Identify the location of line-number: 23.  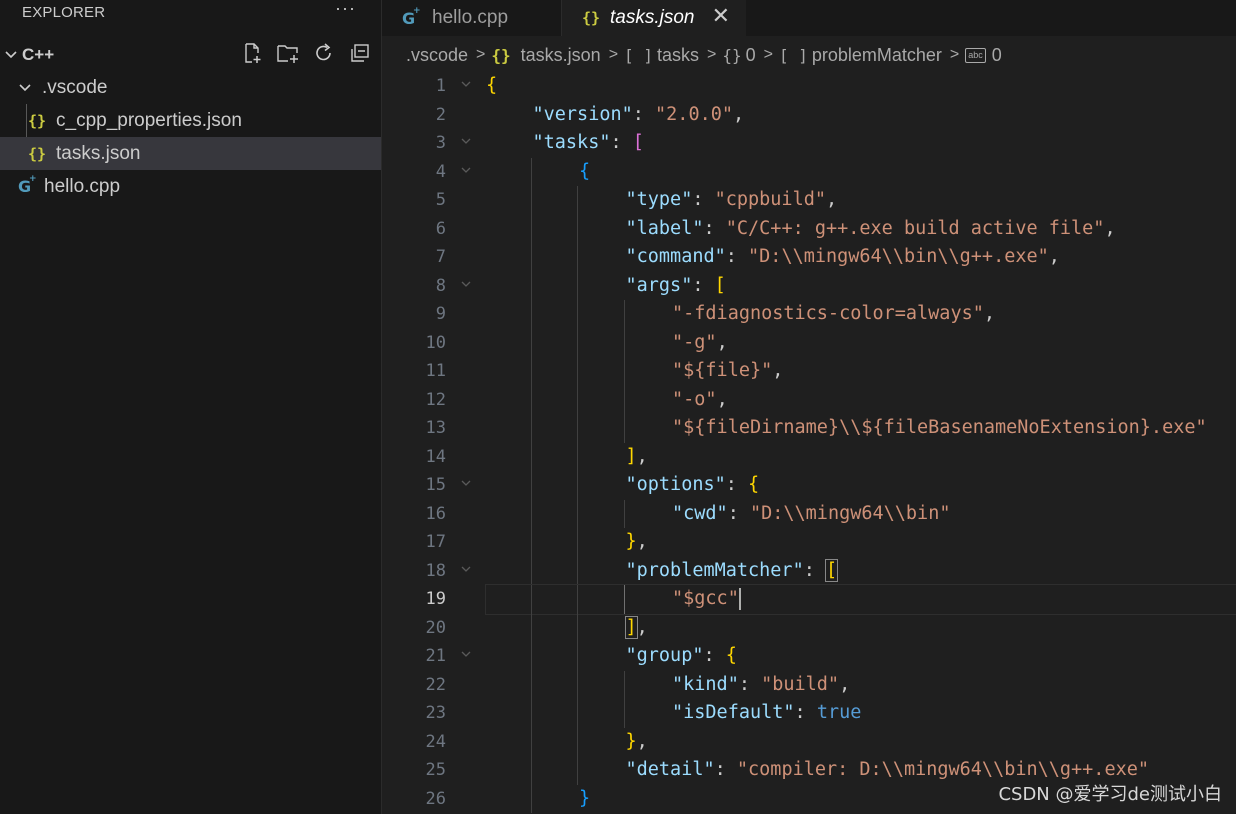
(435, 713).